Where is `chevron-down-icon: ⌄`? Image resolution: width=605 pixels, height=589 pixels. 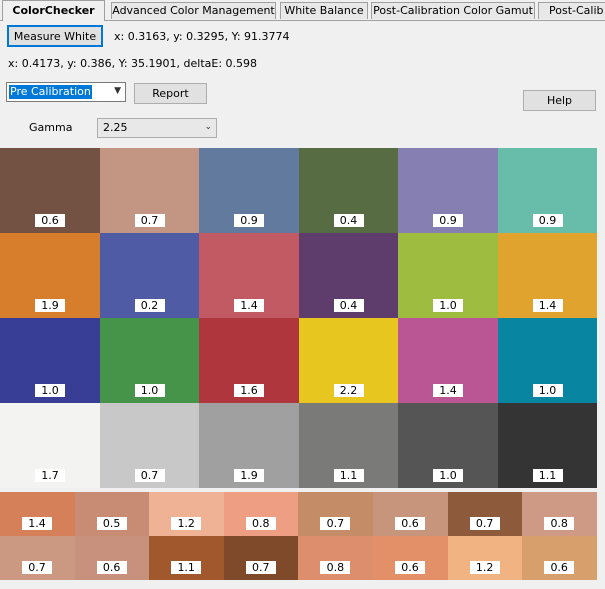 chevron-down-icon: ⌄ is located at coordinates (208, 127).